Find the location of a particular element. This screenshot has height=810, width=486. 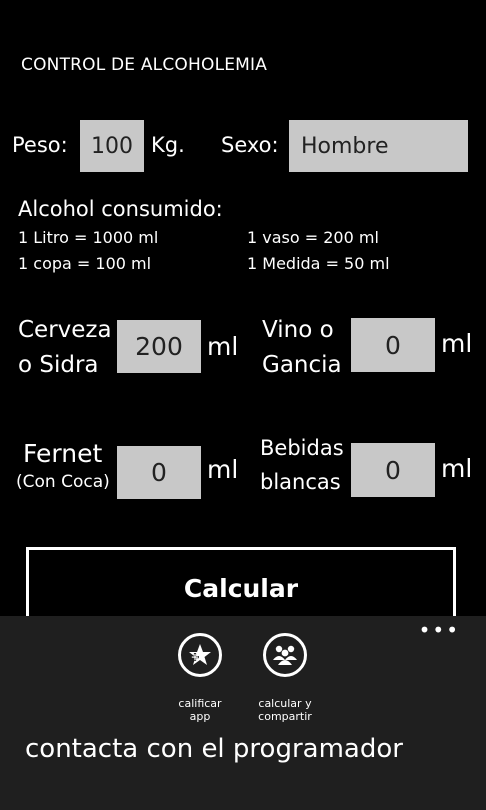

menu-item-contacta: contacta con el programador is located at coordinates (214, 749).